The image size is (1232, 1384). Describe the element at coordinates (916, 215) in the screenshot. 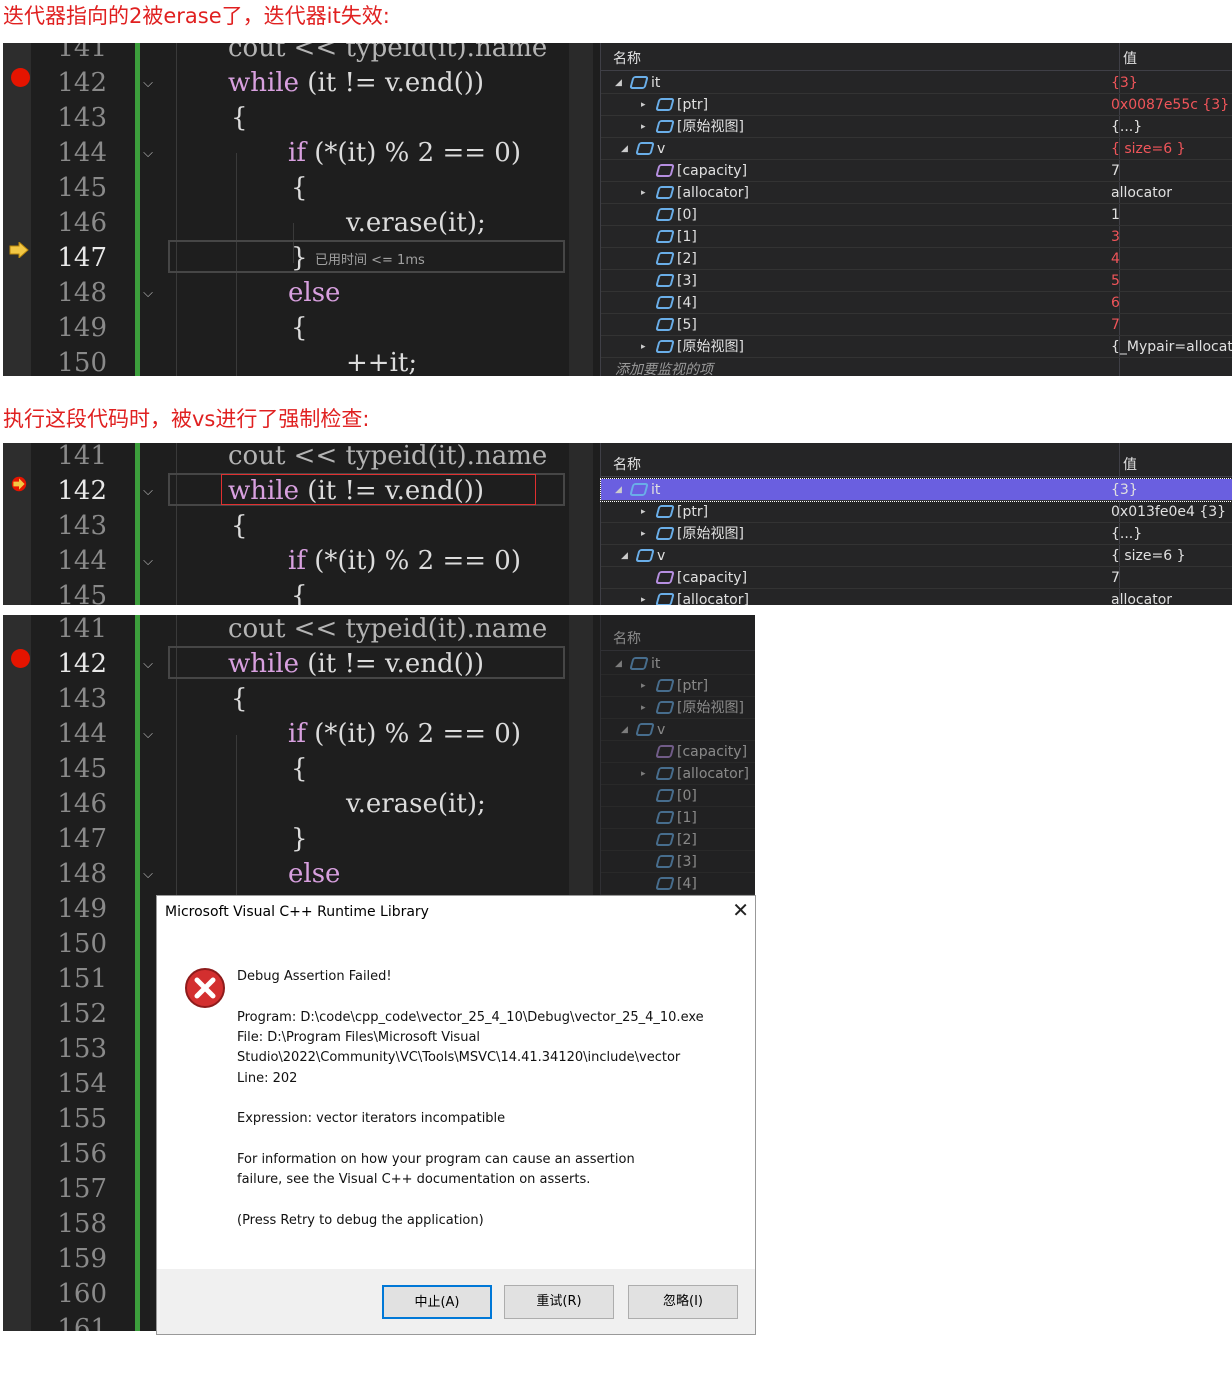

I see `watch-row: [0] 1` at that location.